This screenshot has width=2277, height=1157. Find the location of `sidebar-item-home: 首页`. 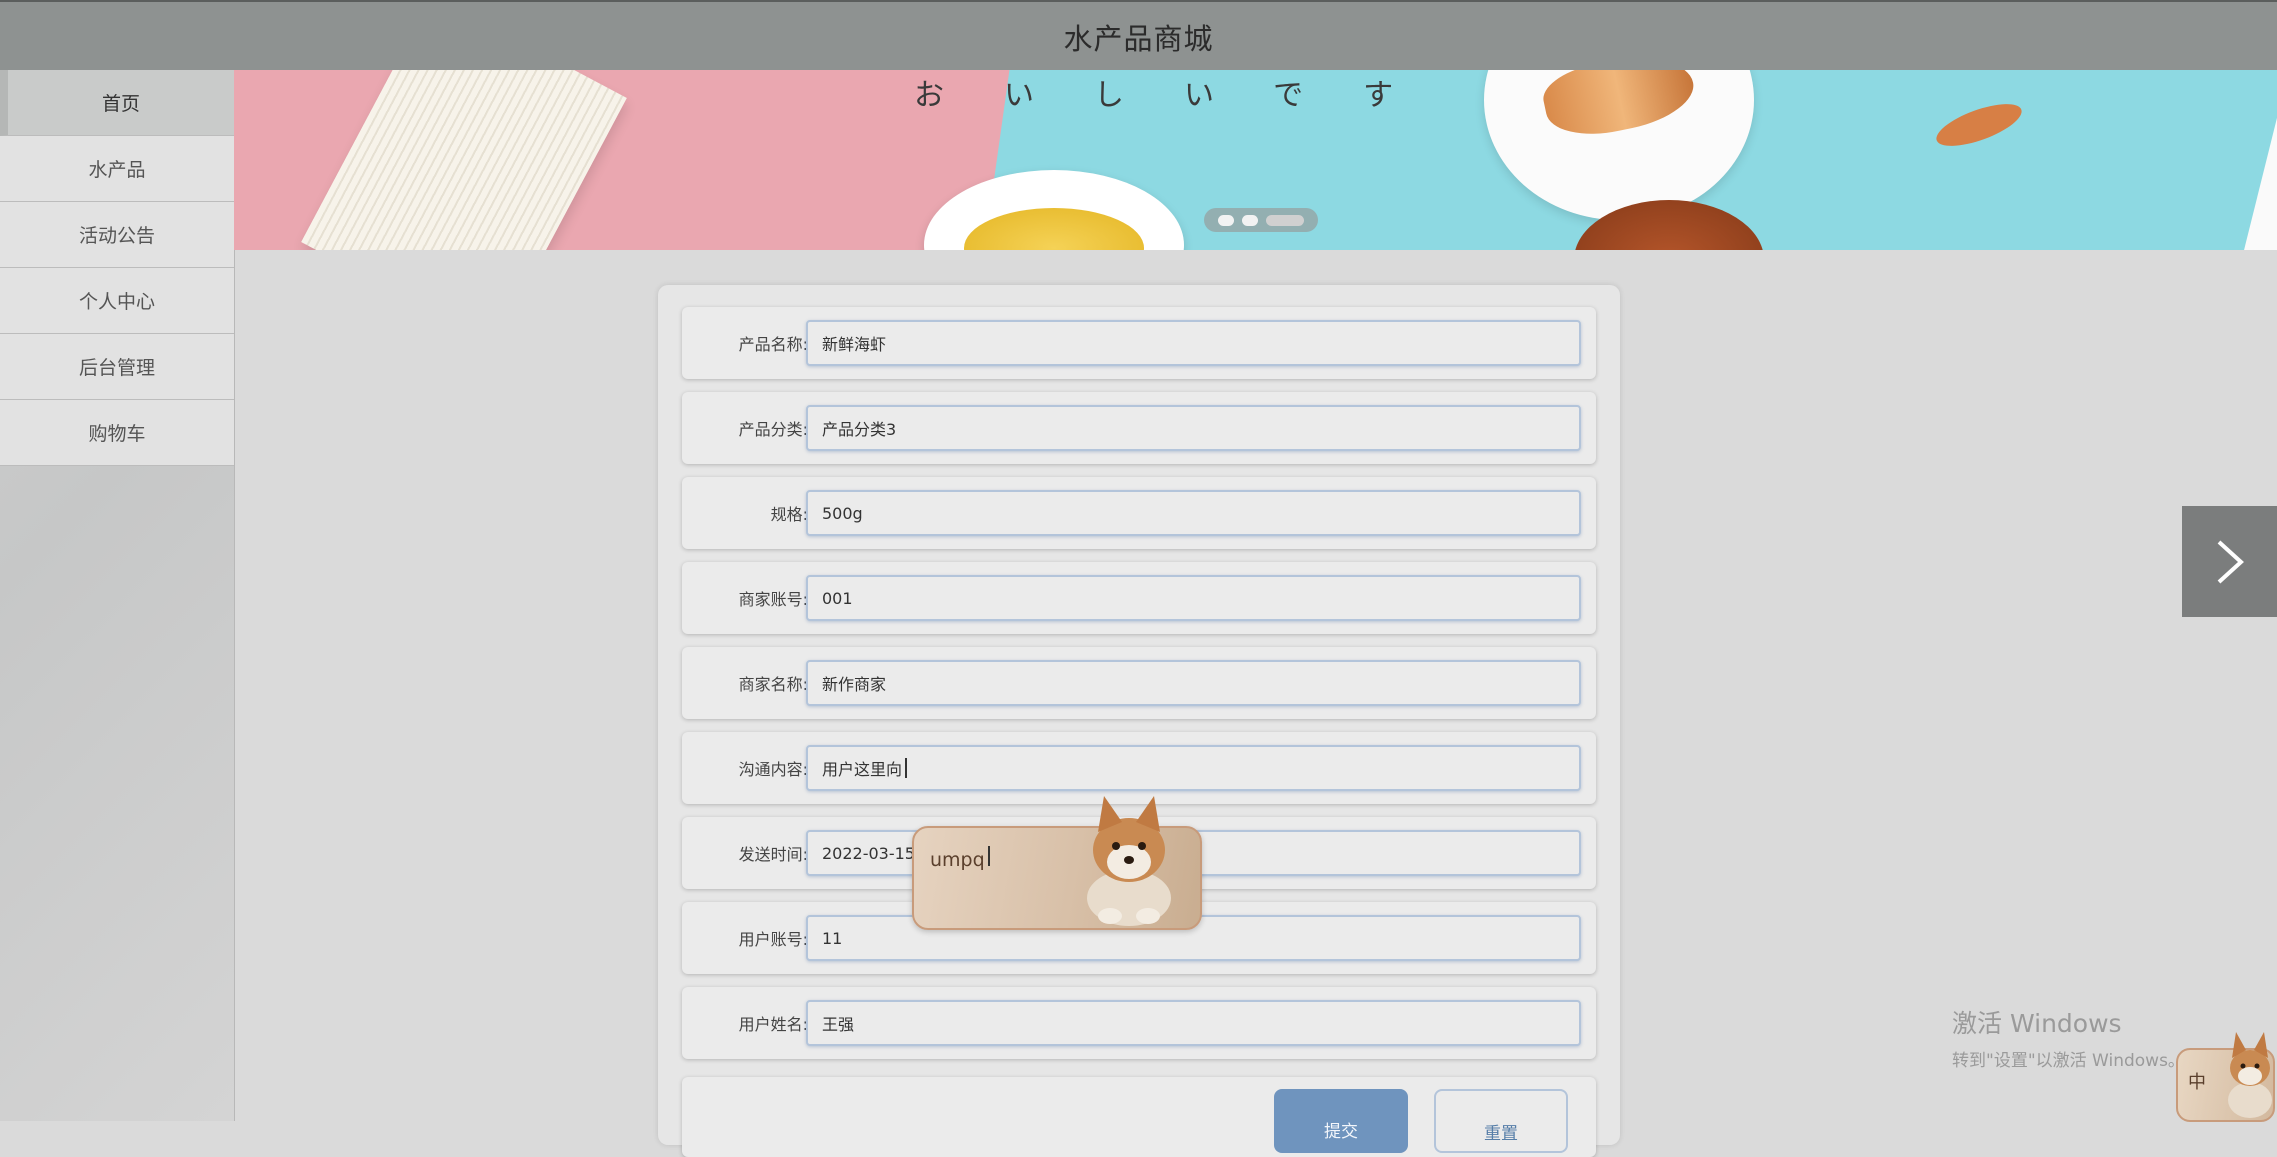

sidebar-item-home: 首页 is located at coordinates (117, 103).